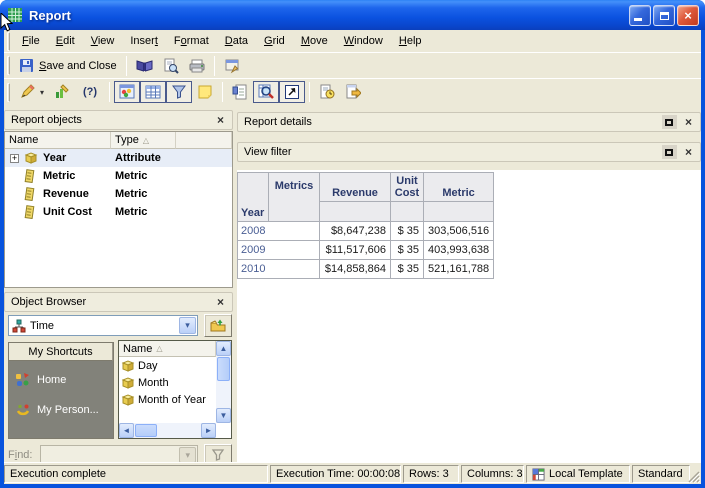  What do you see at coordinates (118, 302) in the screenshot?
I see `object-browser-header: Object Browser ×` at bounding box center [118, 302].